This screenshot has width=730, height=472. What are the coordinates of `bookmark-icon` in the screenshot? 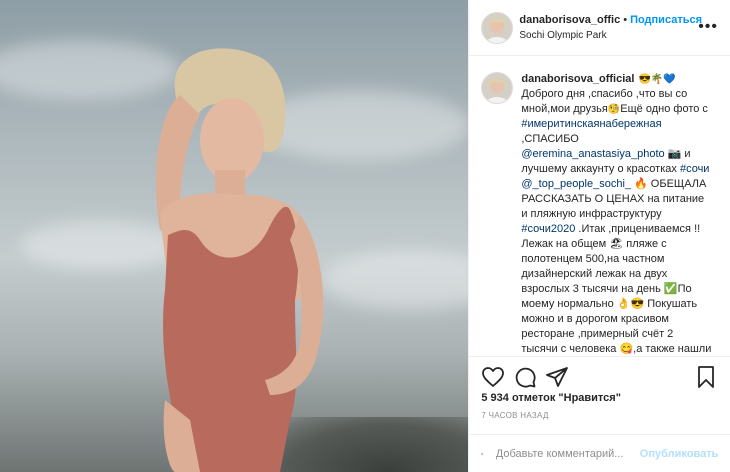 It's located at (706, 377).